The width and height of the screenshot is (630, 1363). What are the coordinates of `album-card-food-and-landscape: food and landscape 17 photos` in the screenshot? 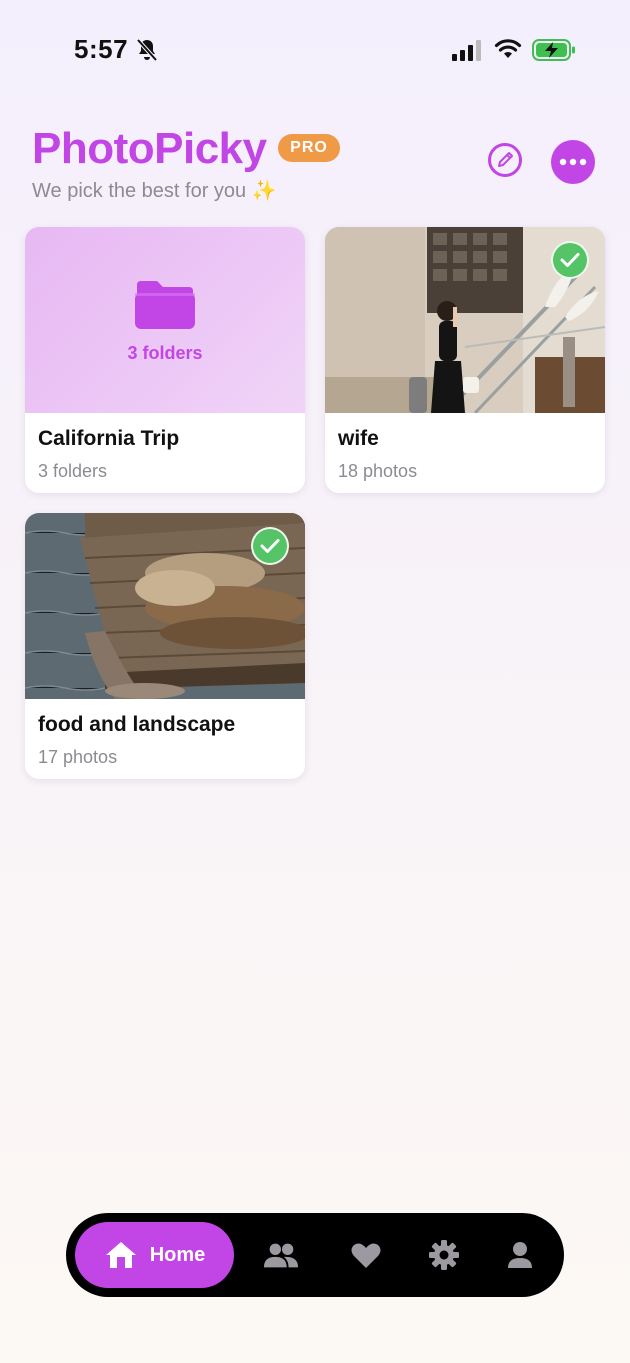 It's located at (165, 646).